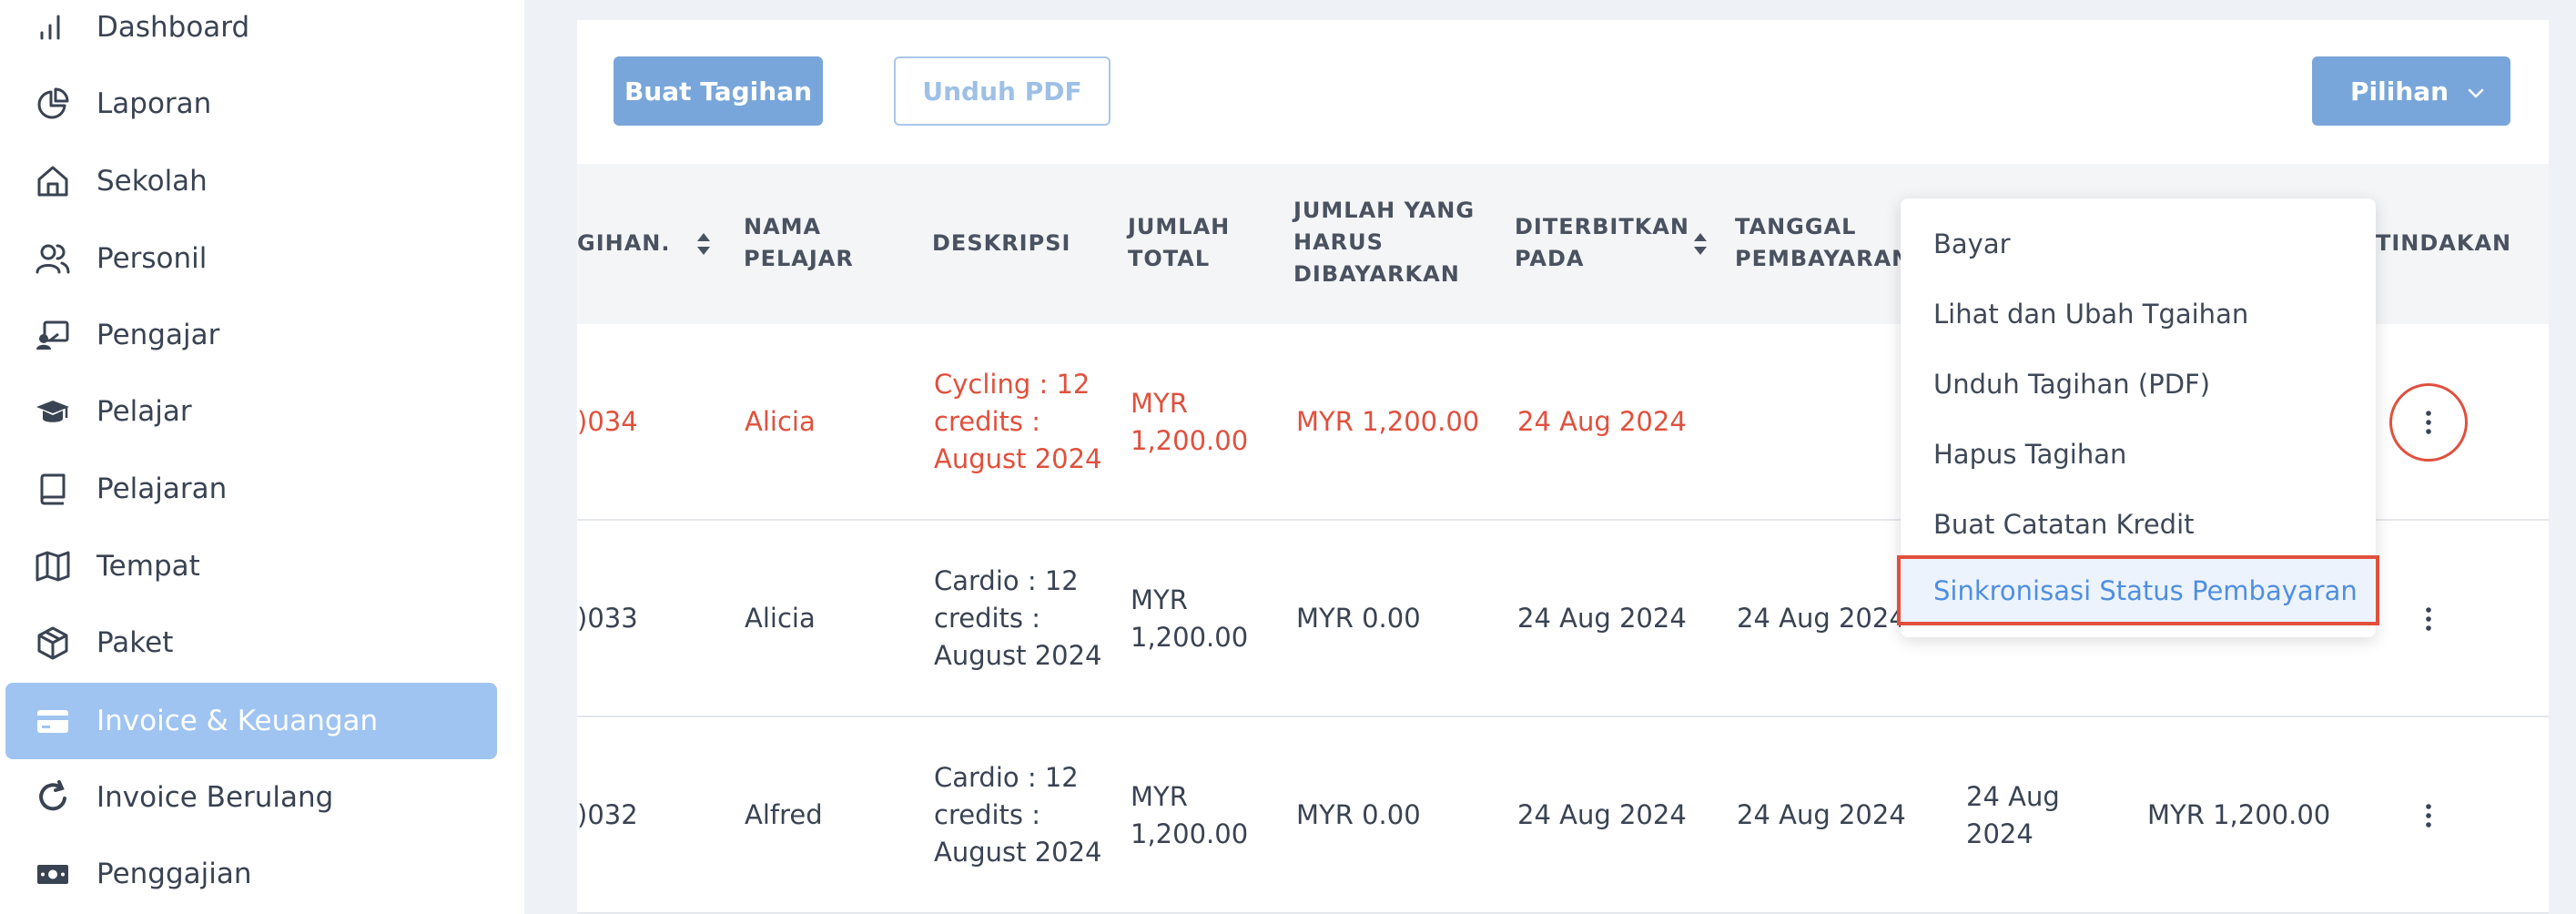 This screenshot has width=2576, height=914. I want to click on credit-card-icon, so click(53, 721).